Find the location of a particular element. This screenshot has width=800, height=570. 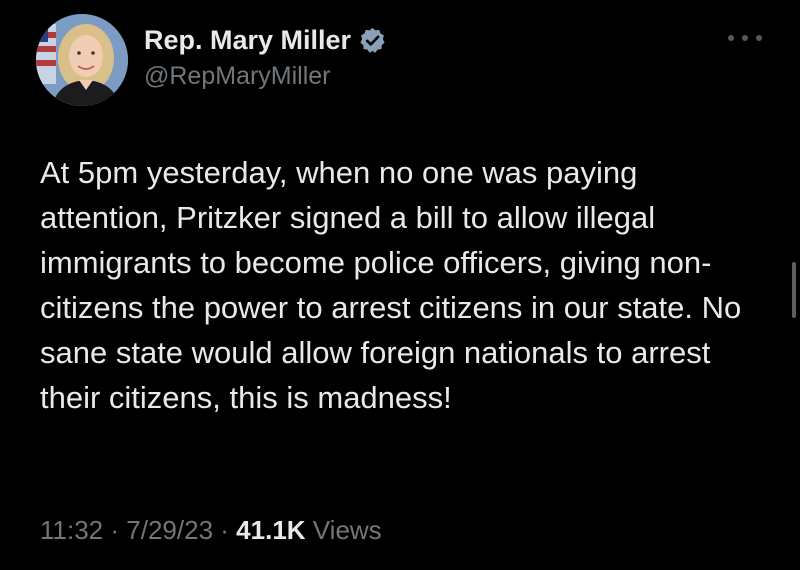

avatar-photo is located at coordinates (82, 60).